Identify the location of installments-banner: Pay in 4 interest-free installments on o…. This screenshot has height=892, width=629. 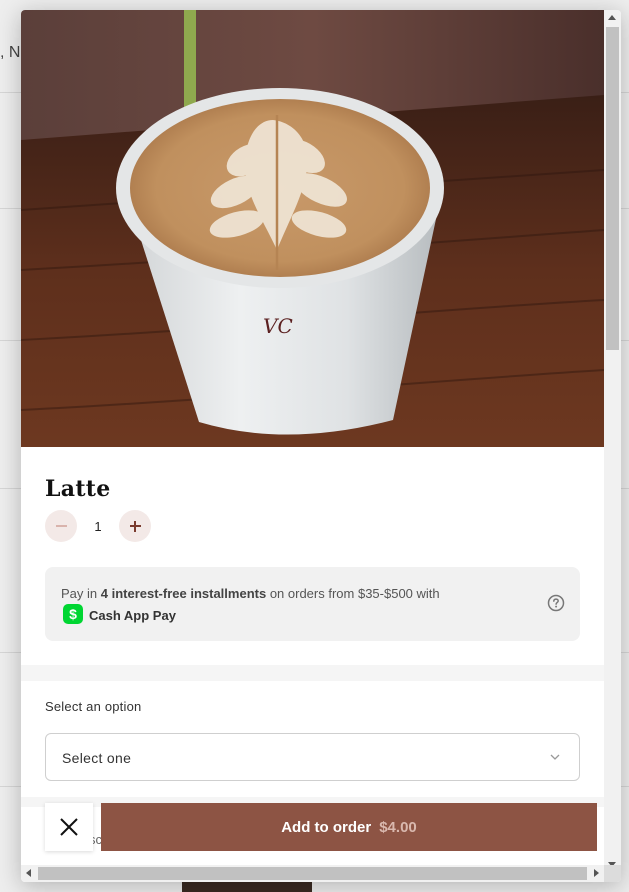
(312, 604).